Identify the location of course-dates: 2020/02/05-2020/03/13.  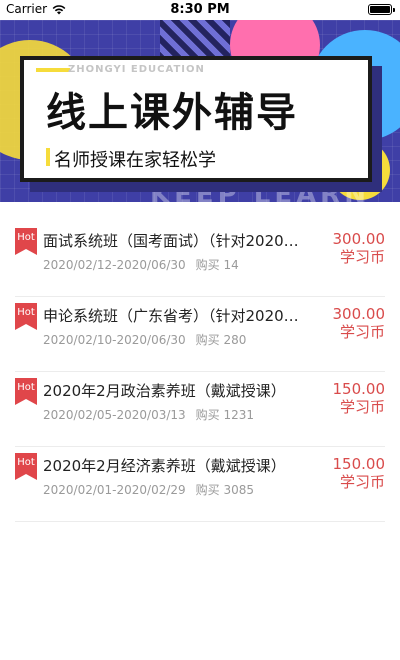
(114, 415).